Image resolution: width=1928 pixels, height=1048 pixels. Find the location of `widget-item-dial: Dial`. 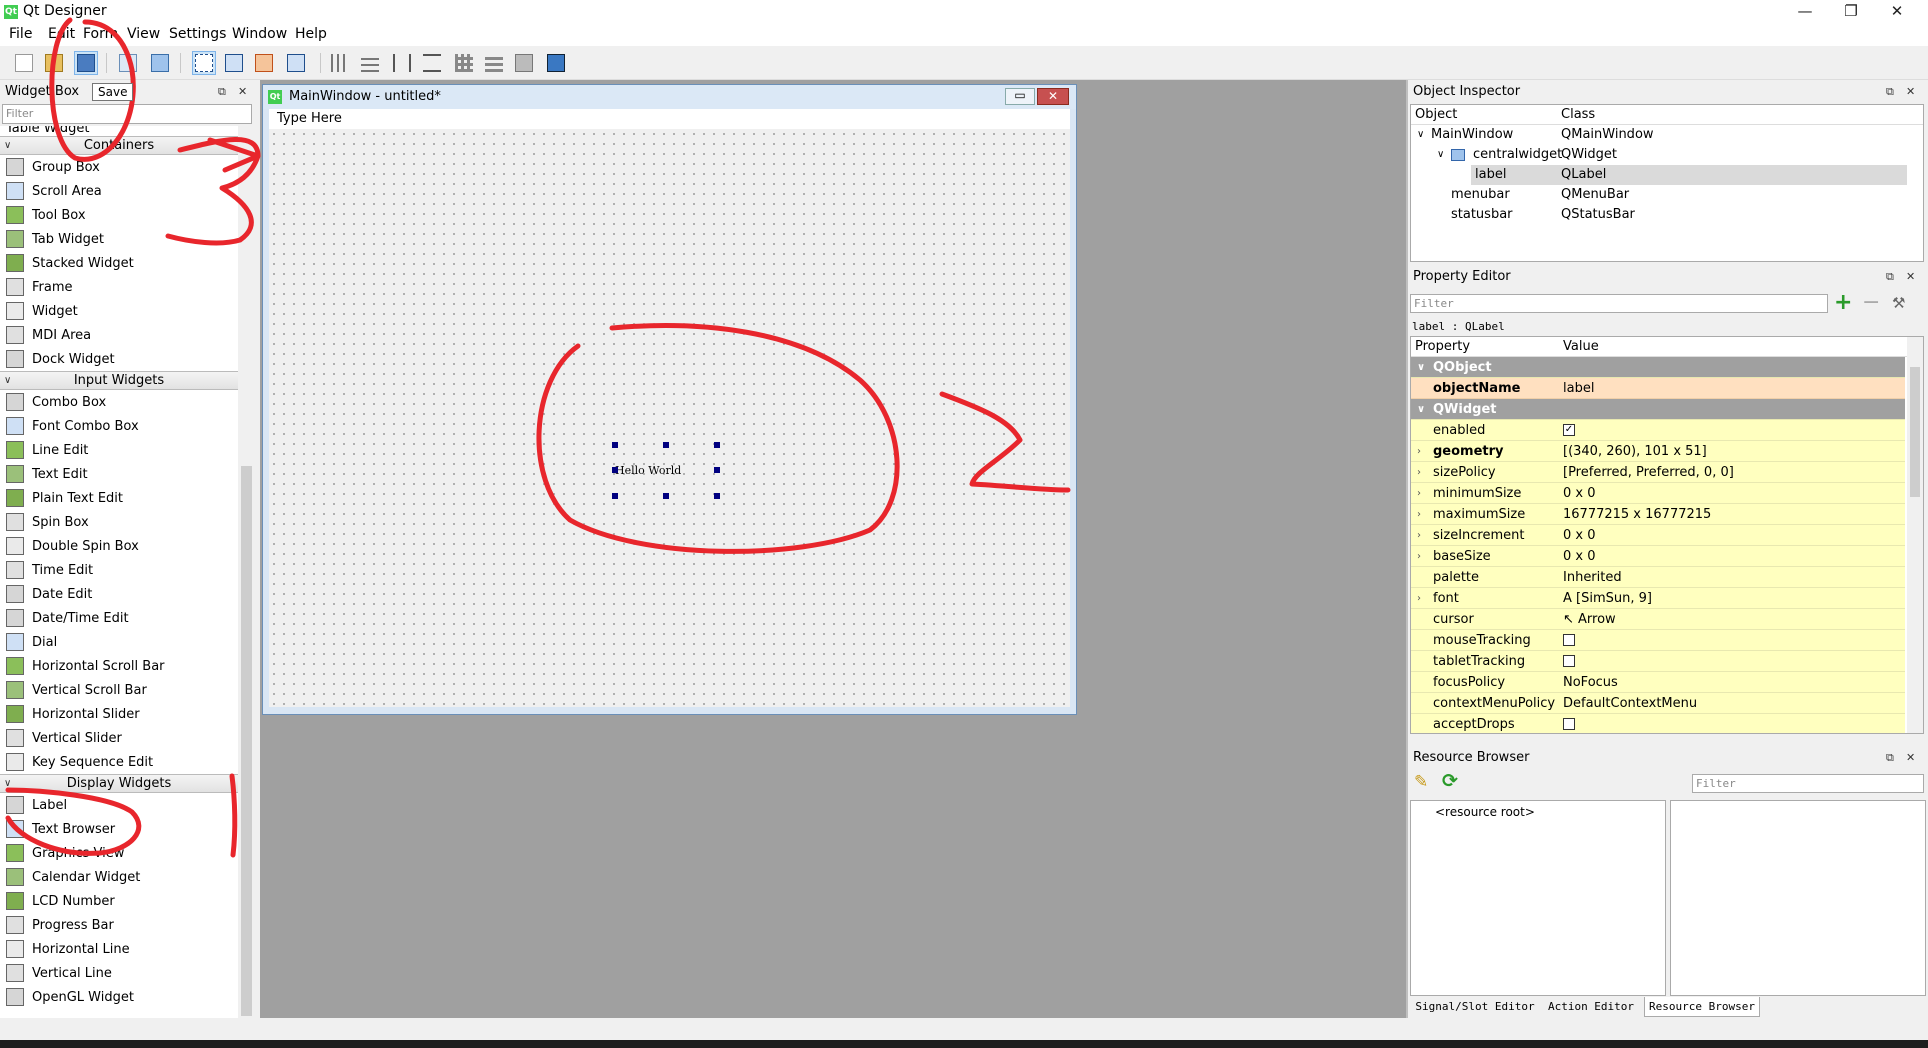

widget-item-dial: Dial is located at coordinates (119, 642).